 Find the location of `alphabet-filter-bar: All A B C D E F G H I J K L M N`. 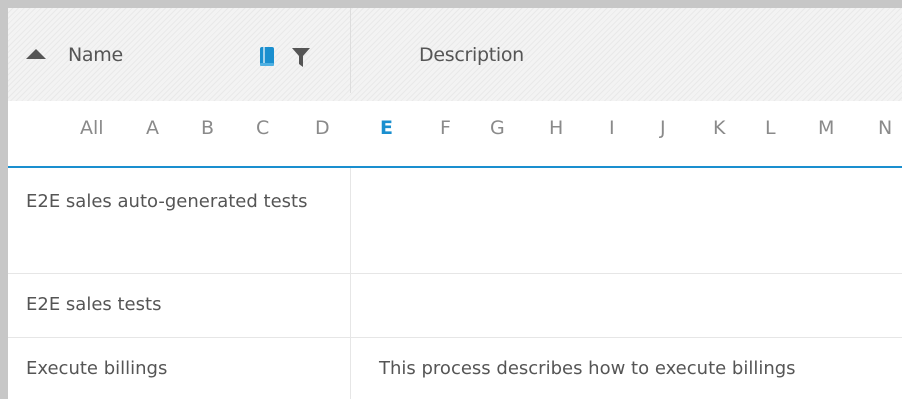

alphabet-filter-bar: All A B C D E F G H I J K L M N is located at coordinates (455, 130).